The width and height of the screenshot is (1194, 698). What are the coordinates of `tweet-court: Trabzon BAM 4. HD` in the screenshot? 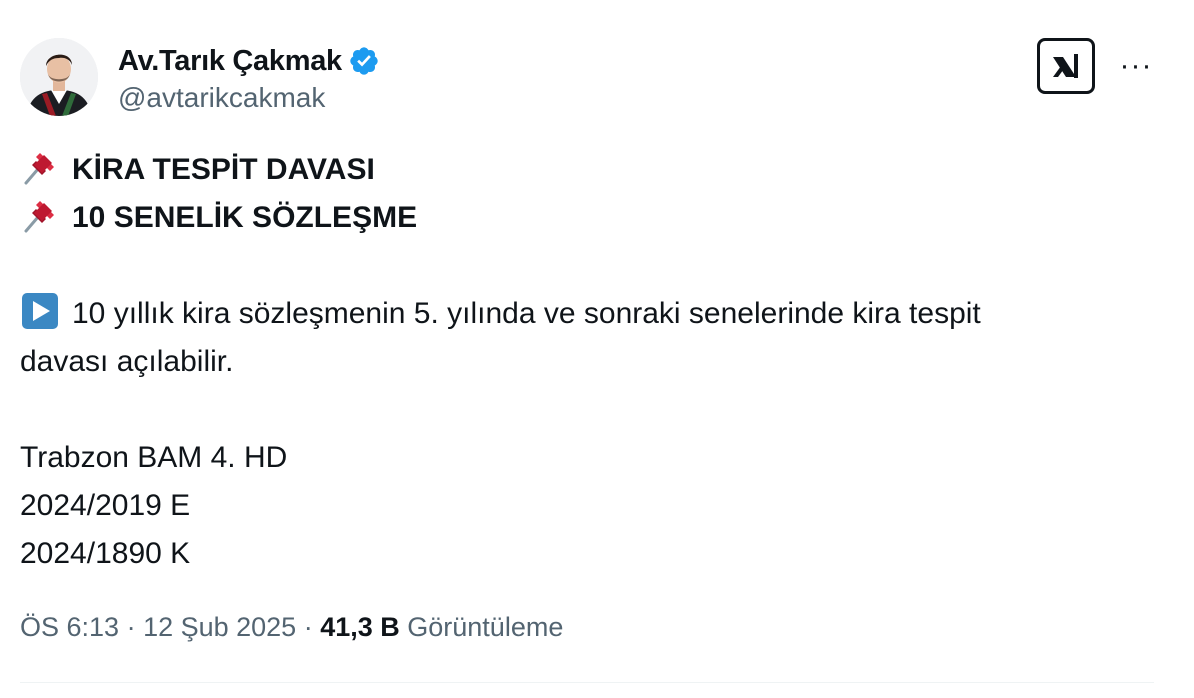 It's located at (154, 457).